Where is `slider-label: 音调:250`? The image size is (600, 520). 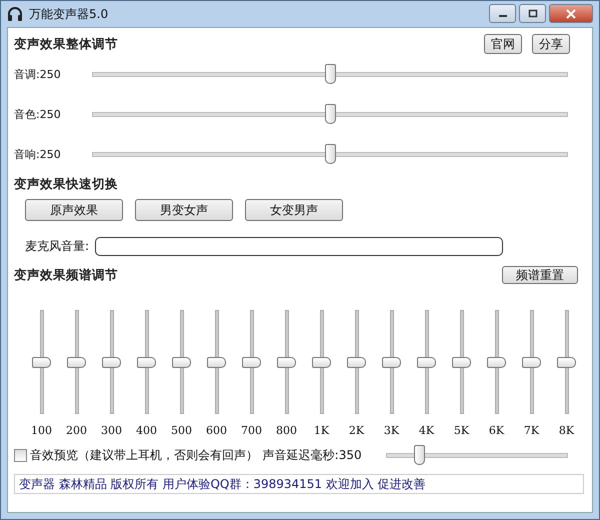
slider-label: 音调:250 is located at coordinates (38, 74).